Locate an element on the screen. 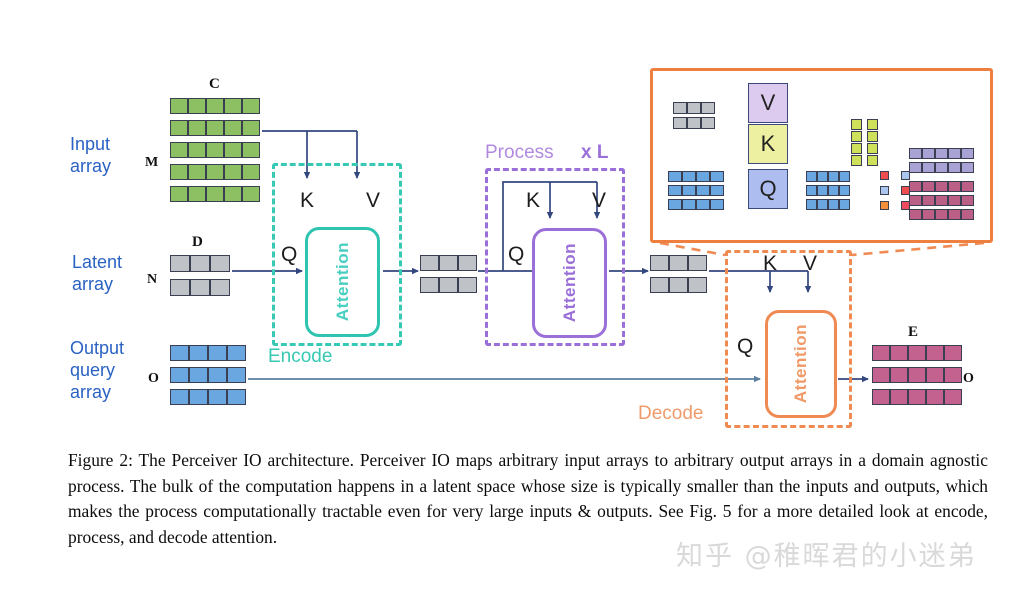 Image resolution: width=1020 pixels, height=596 pixels. inset-latent-source-grid is located at coordinates (694, 115).